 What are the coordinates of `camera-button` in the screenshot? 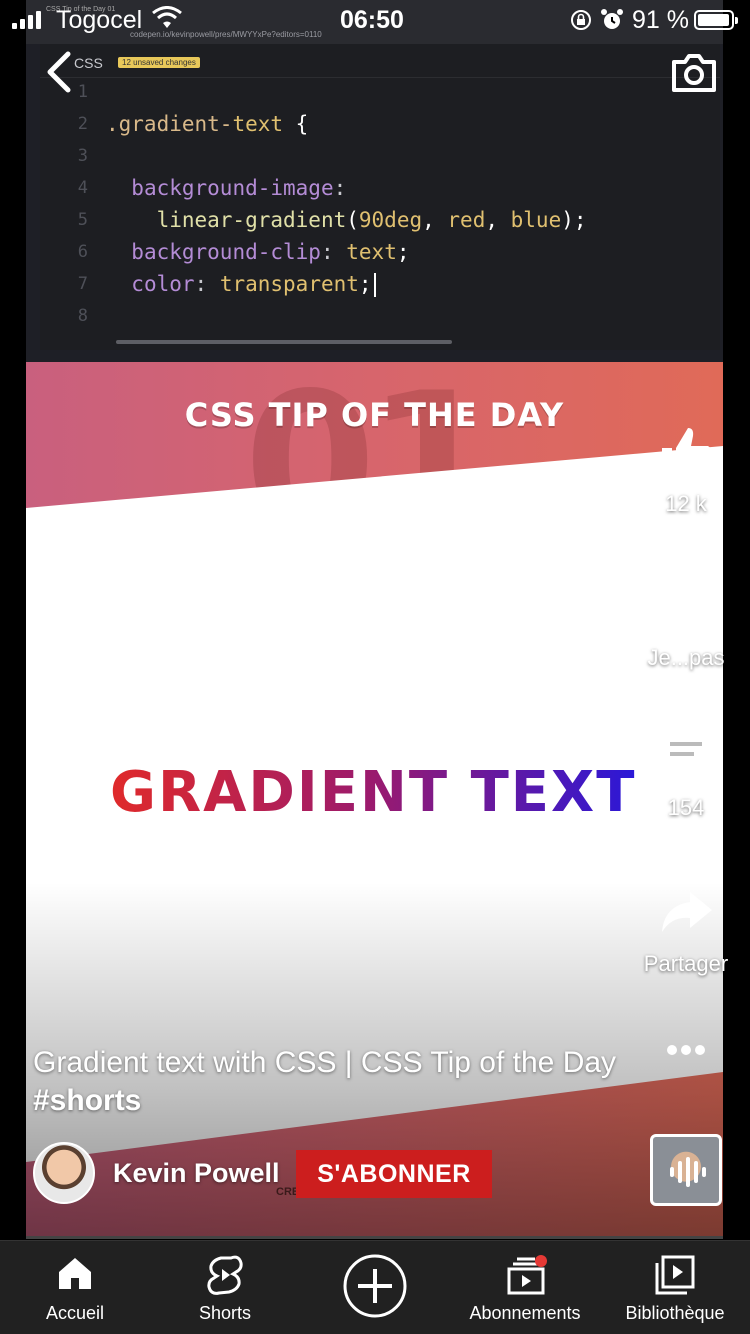 It's located at (694, 73).